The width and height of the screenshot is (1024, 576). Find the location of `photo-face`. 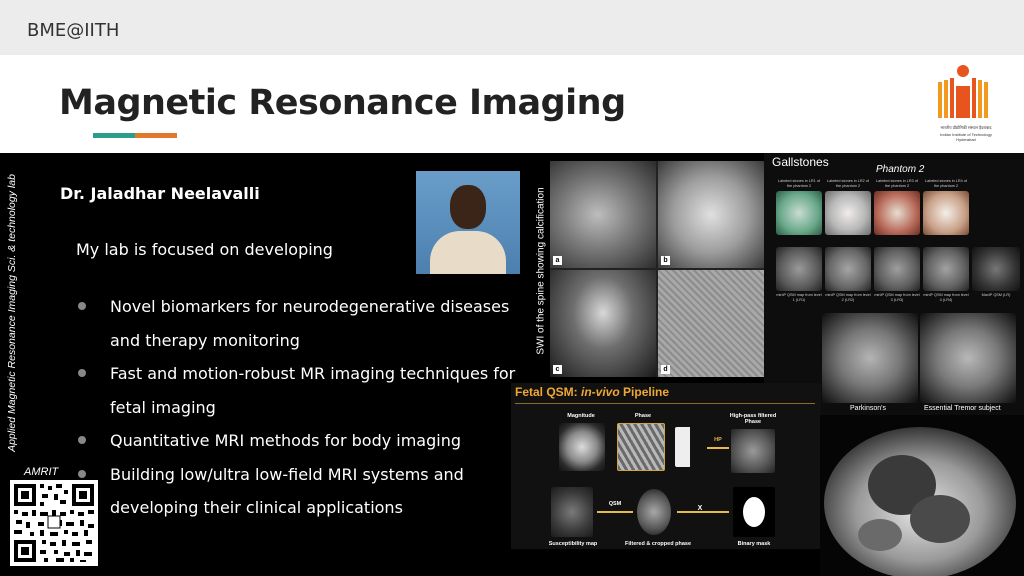

photo-face is located at coordinates (468, 207).